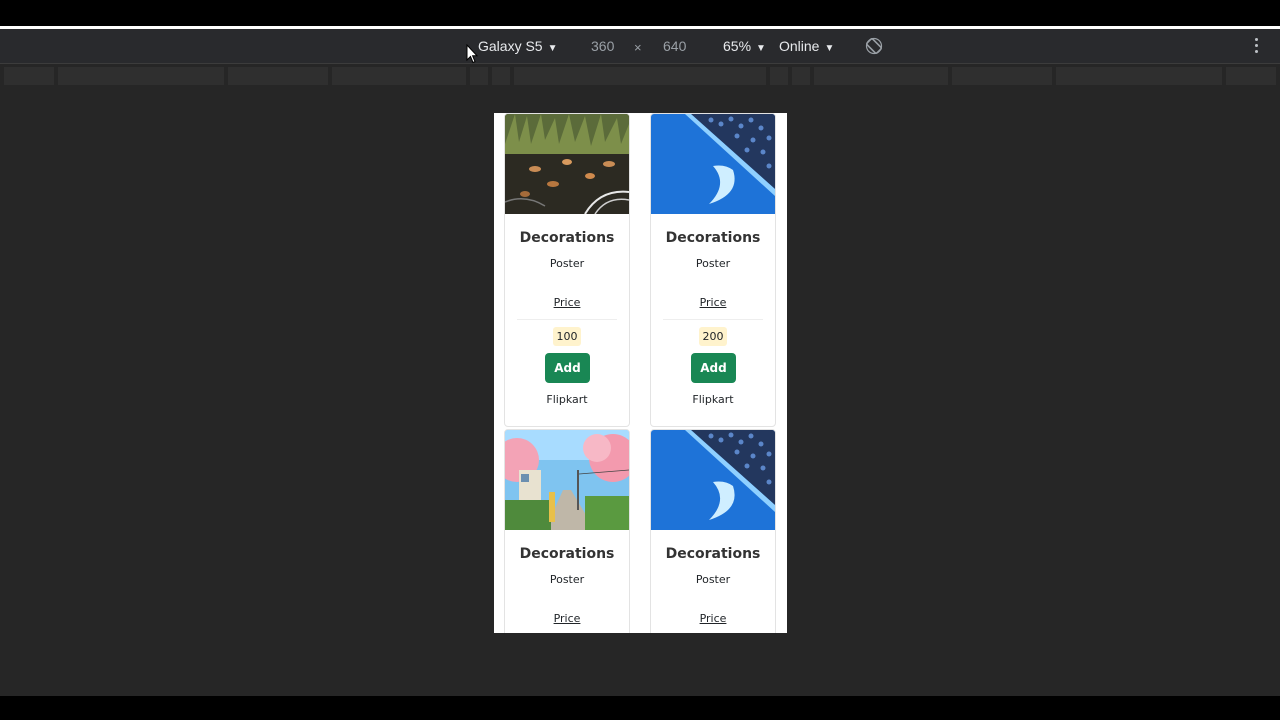 The width and height of the screenshot is (1280, 720). Describe the element at coordinates (602, 46) in the screenshot. I see `width-input: 360` at that location.